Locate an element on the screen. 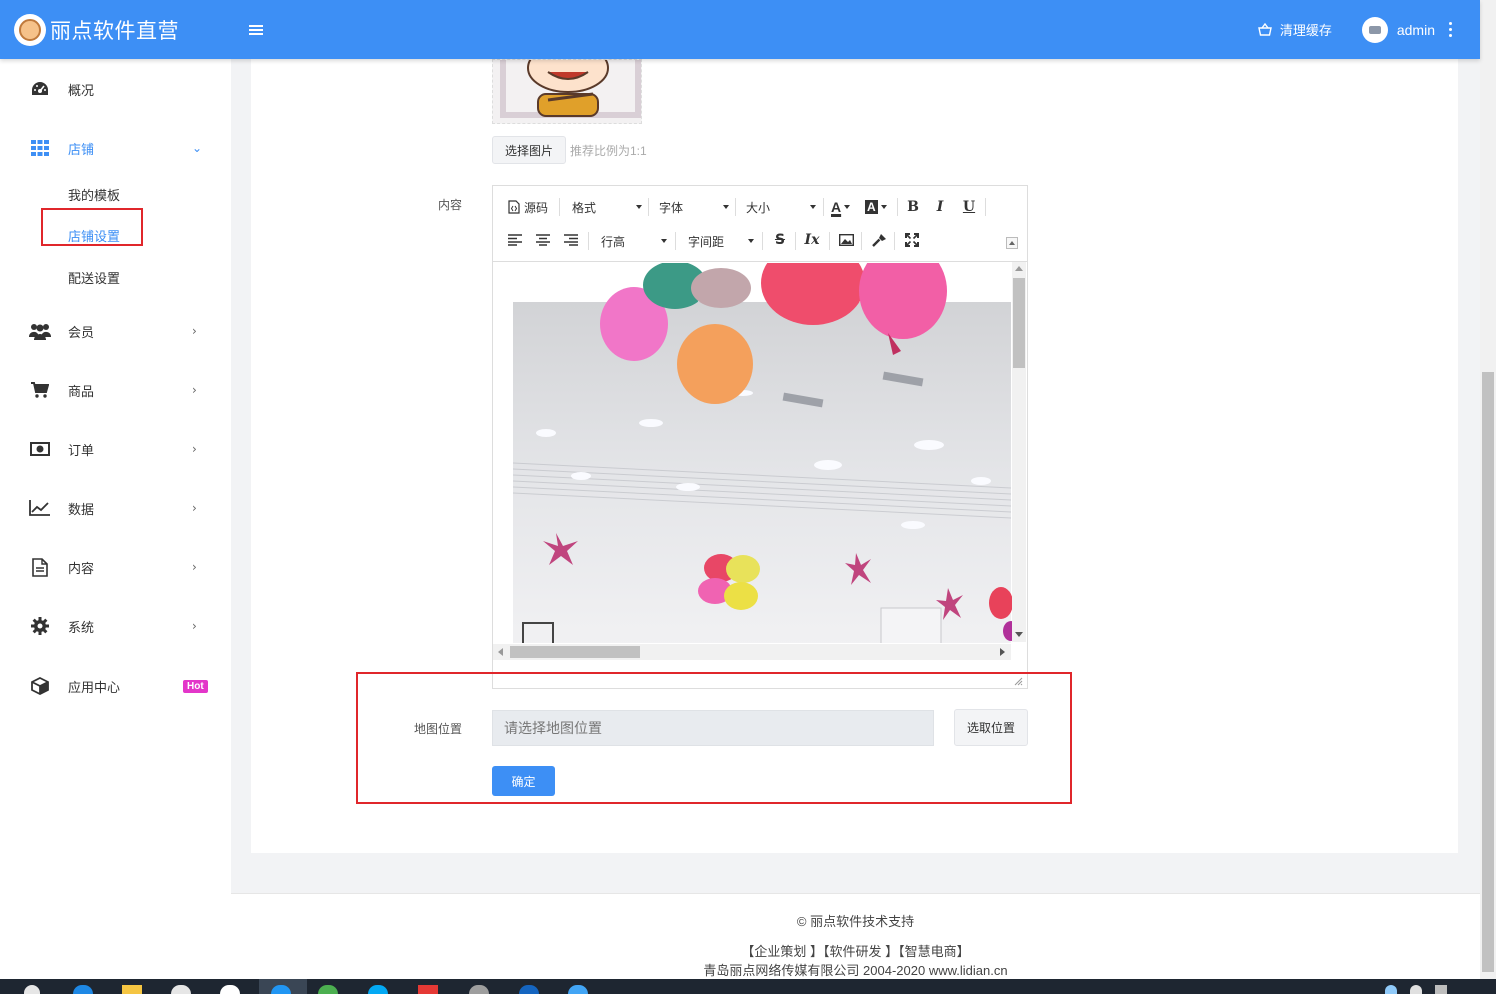 The image size is (1496, 994). insert-image-icon is located at coordinates (846, 240).